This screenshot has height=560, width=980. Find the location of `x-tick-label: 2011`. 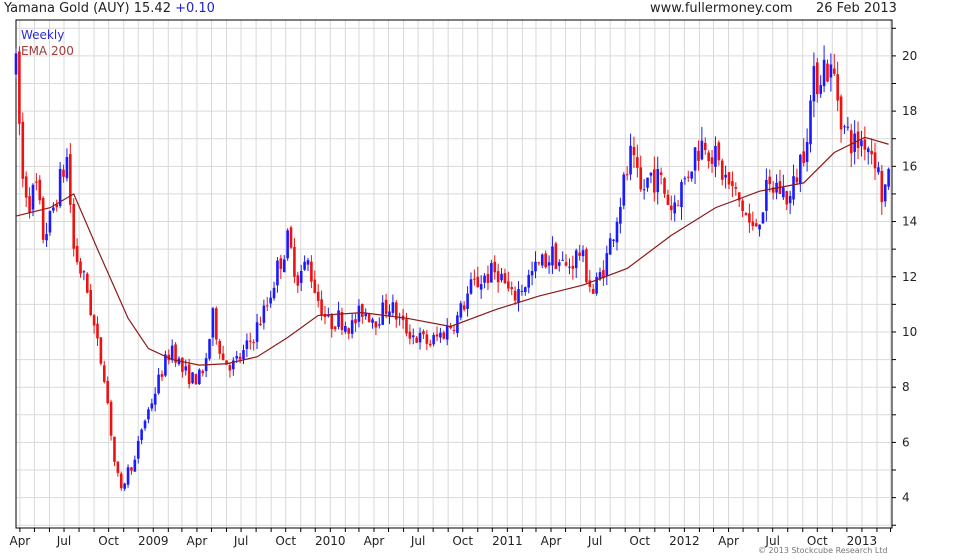

x-tick-label: 2011 is located at coordinates (507, 541).